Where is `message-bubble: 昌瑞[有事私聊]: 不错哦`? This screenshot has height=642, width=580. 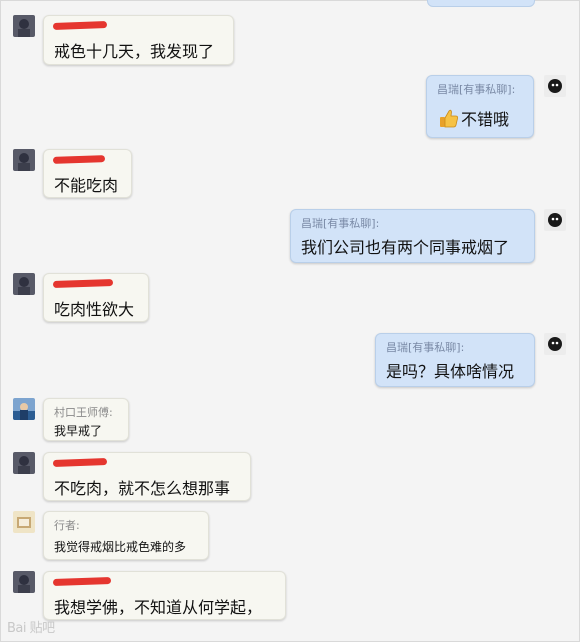
message-bubble: 昌瑞[有事私聊]: 不错哦 is located at coordinates (480, 106).